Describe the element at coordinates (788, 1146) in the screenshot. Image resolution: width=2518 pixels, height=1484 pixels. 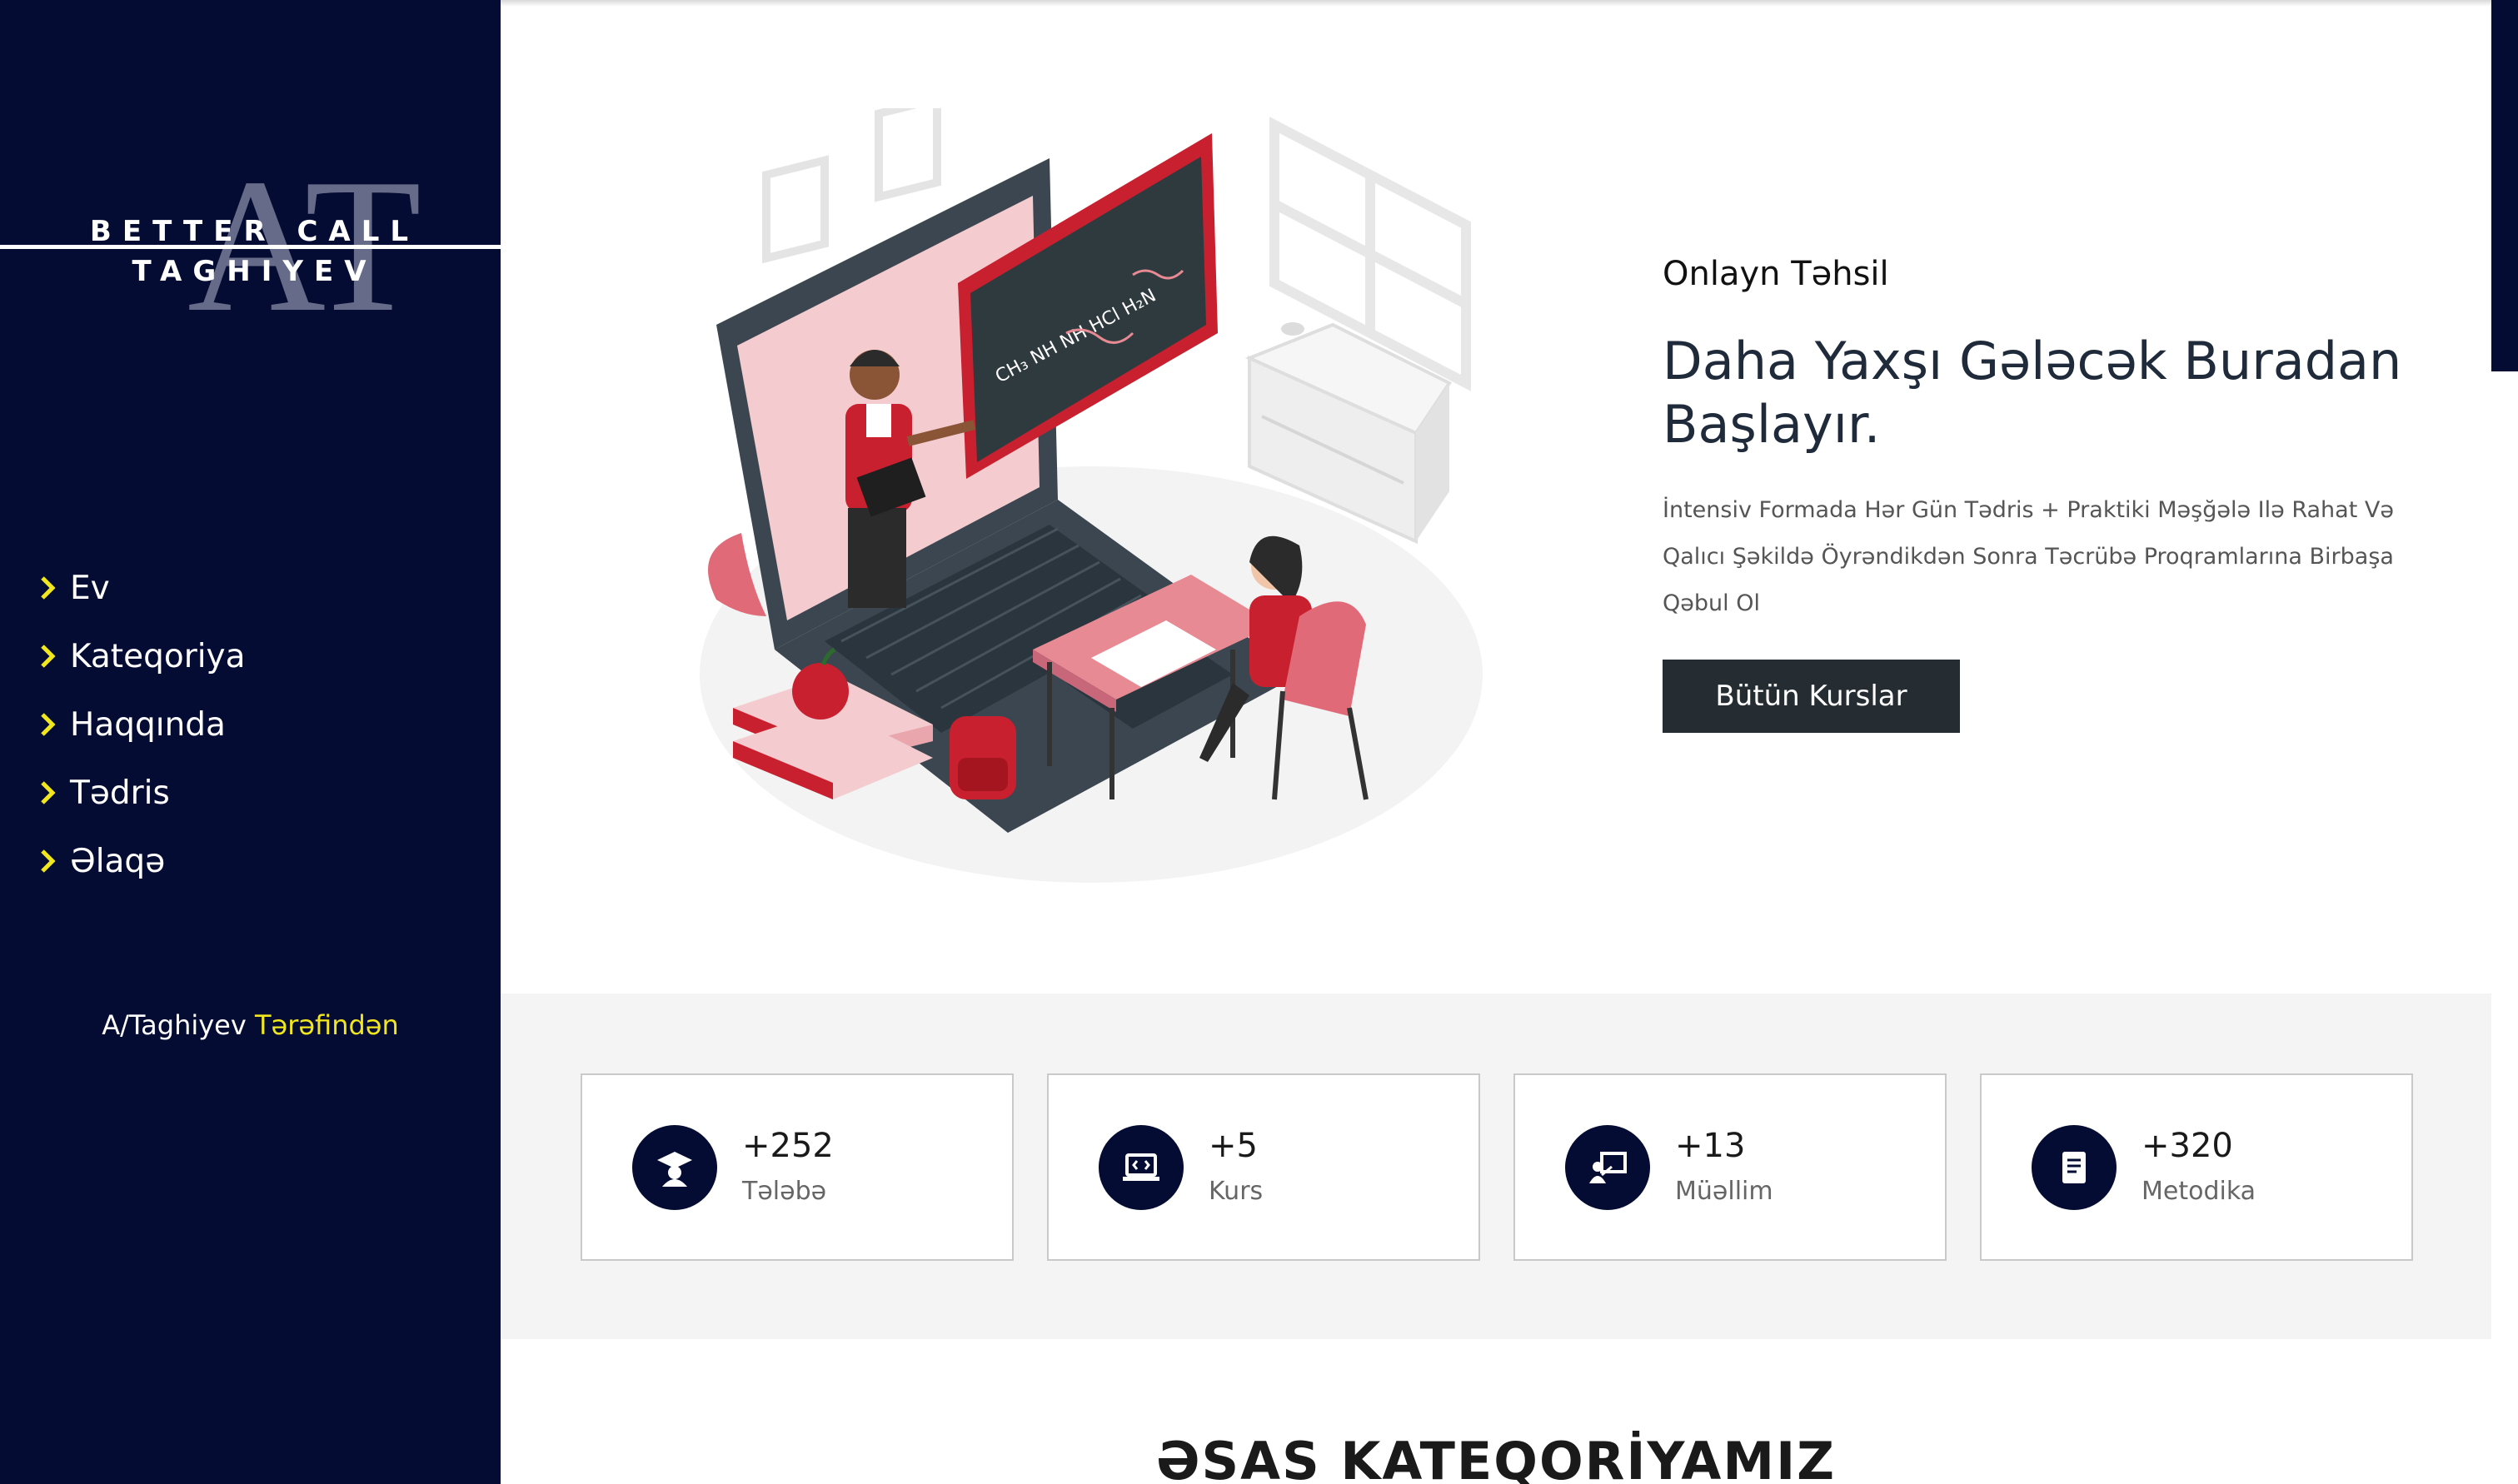
I see `stat-value: +252` at that location.